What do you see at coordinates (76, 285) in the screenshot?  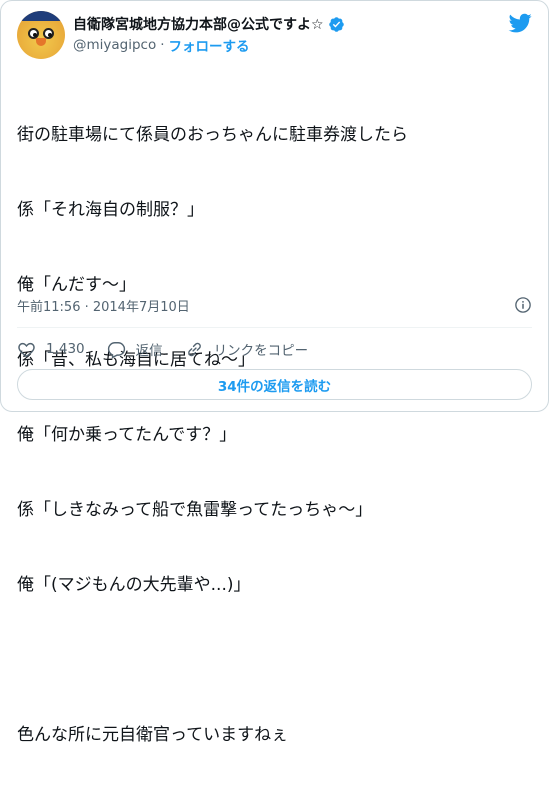 I see `tweet-line: 俺「んだす〜」` at bounding box center [76, 285].